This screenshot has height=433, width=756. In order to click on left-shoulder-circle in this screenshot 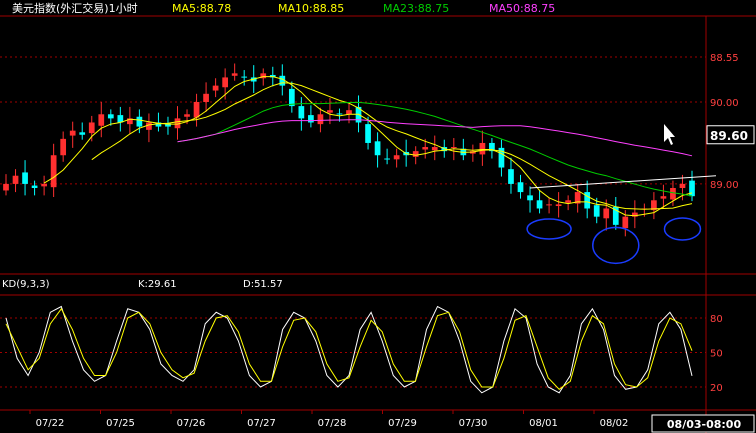, I will do `click(549, 229)`.